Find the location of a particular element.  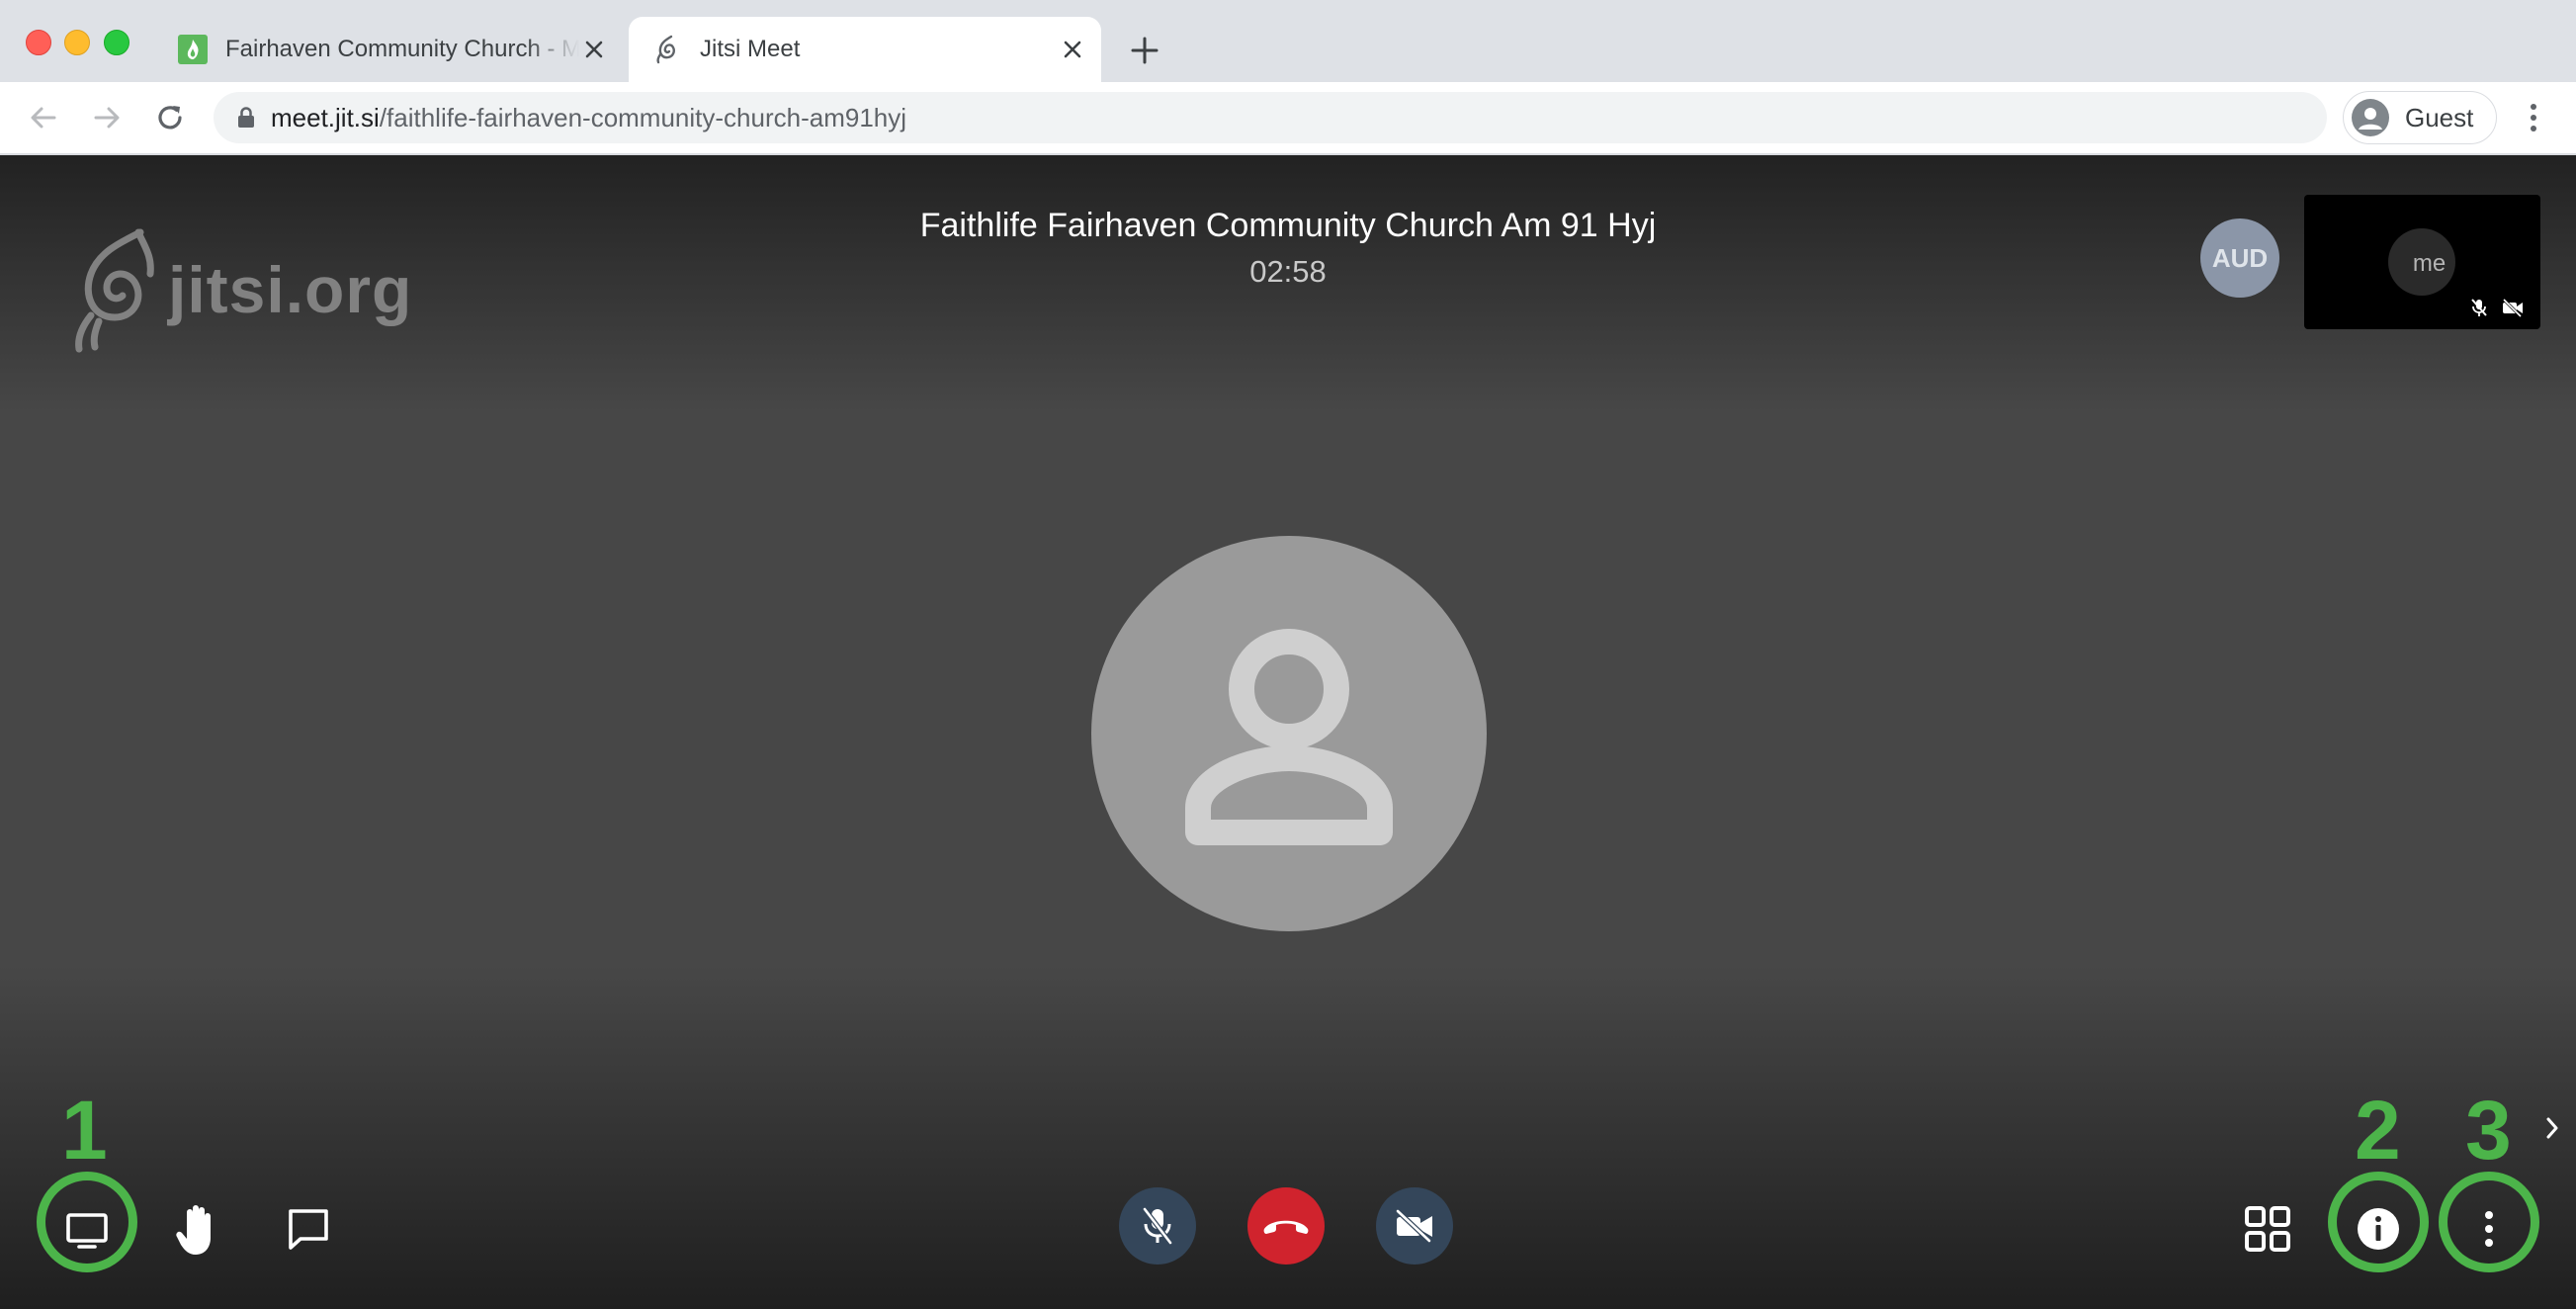

new-tab-button is located at coordinates (1144, 50).